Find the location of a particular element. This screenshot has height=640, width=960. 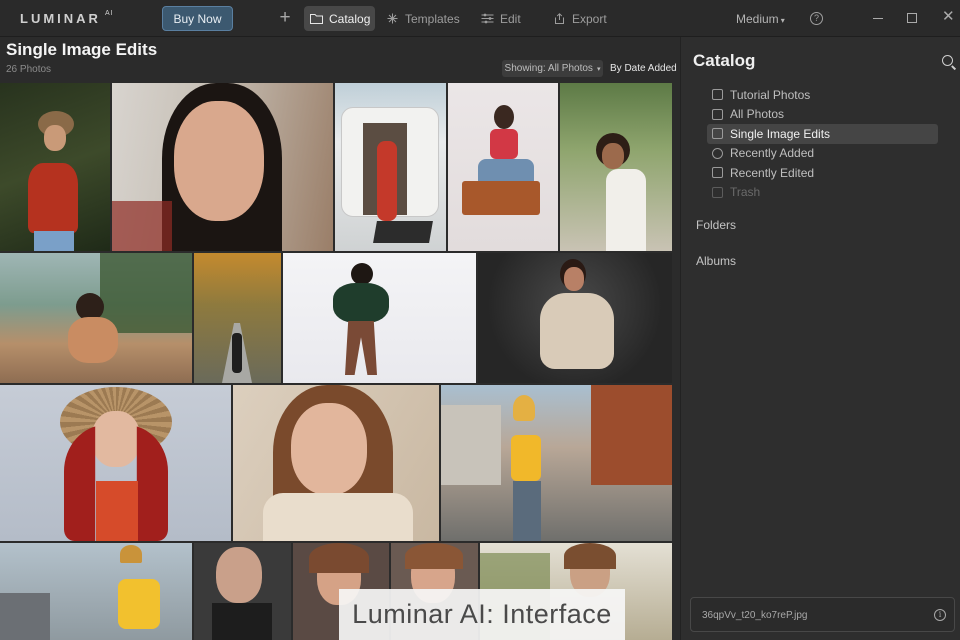

maximize-icon is located at coordinates (912, 18).